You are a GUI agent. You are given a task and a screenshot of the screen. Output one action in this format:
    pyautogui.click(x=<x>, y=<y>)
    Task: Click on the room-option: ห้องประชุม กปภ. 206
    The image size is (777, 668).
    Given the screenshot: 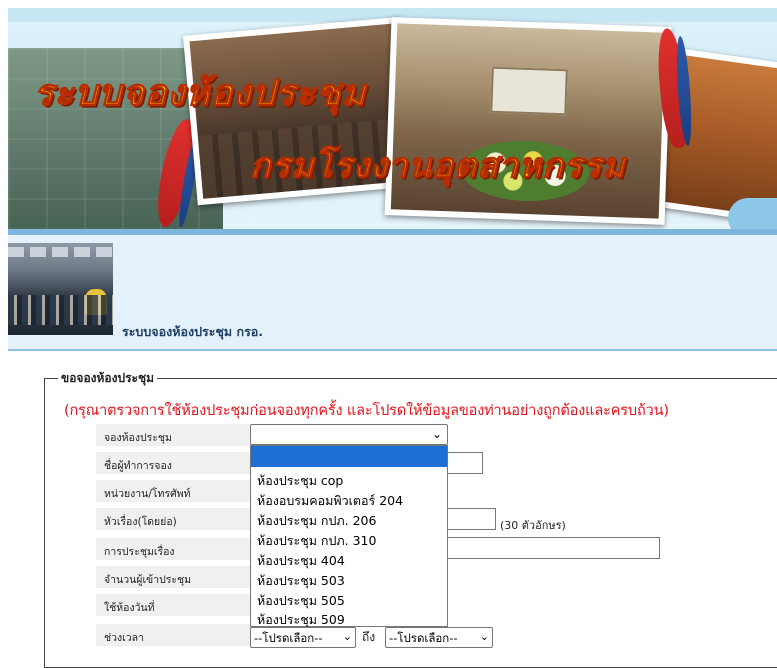 What is the action you would take?
    pyautogui.click(x=316, y=521)
    